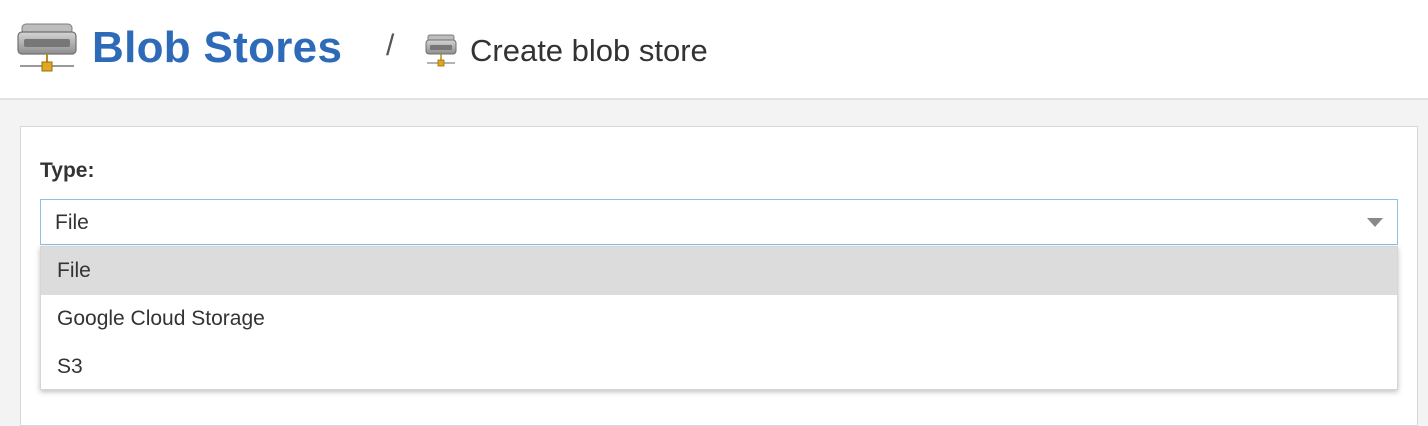  What do you see at coordinates (719, 222) in the screenshot?
I see `type-select: File` at bounding box center [719, 222].